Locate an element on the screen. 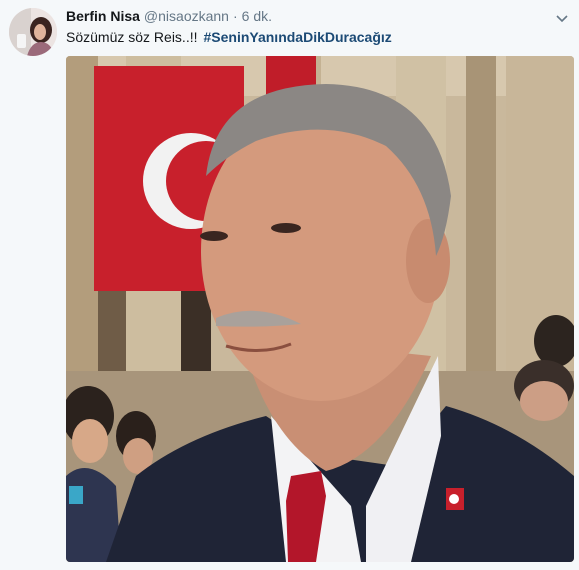 The height and width of the screenshot is (570, 579). author-name: Berfin Nisa is located at coordinates (103, 16).